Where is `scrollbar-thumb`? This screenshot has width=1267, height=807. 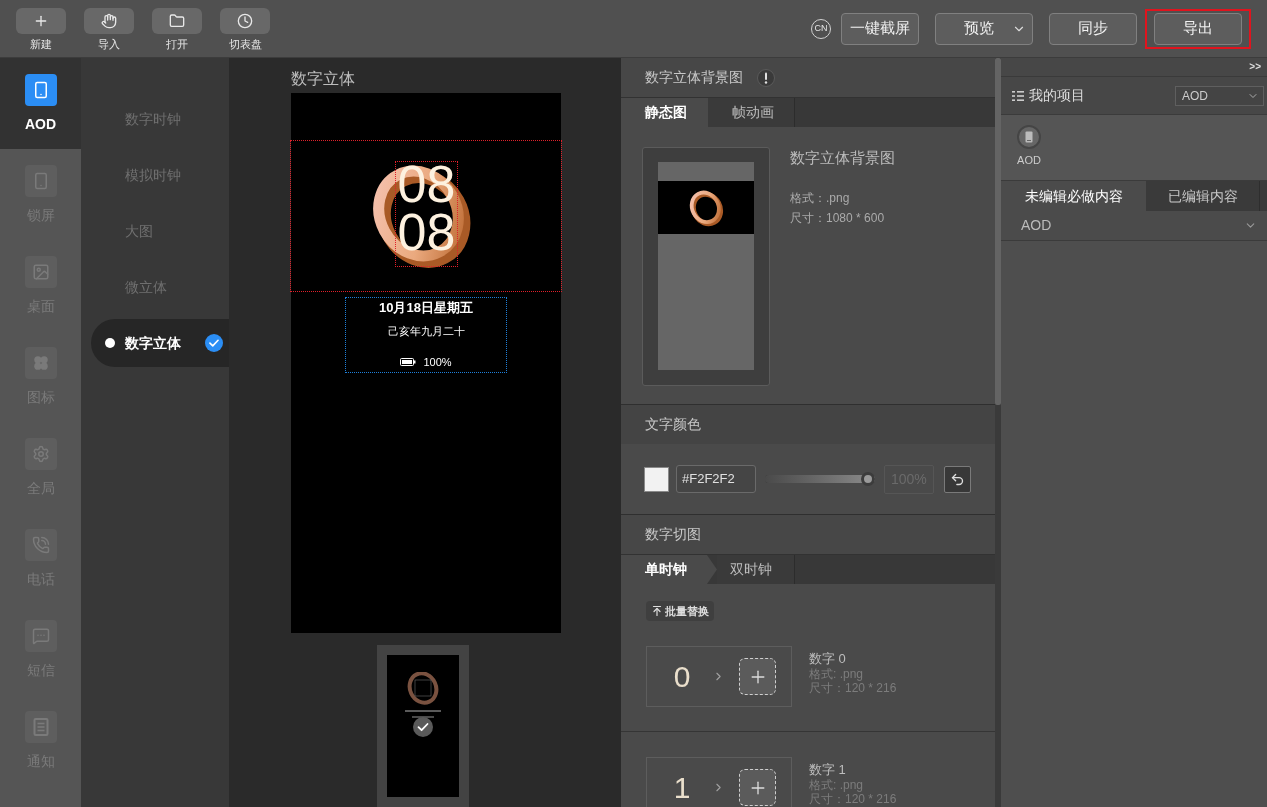
scrollbar-thumb is located at coordinates (998, 231).